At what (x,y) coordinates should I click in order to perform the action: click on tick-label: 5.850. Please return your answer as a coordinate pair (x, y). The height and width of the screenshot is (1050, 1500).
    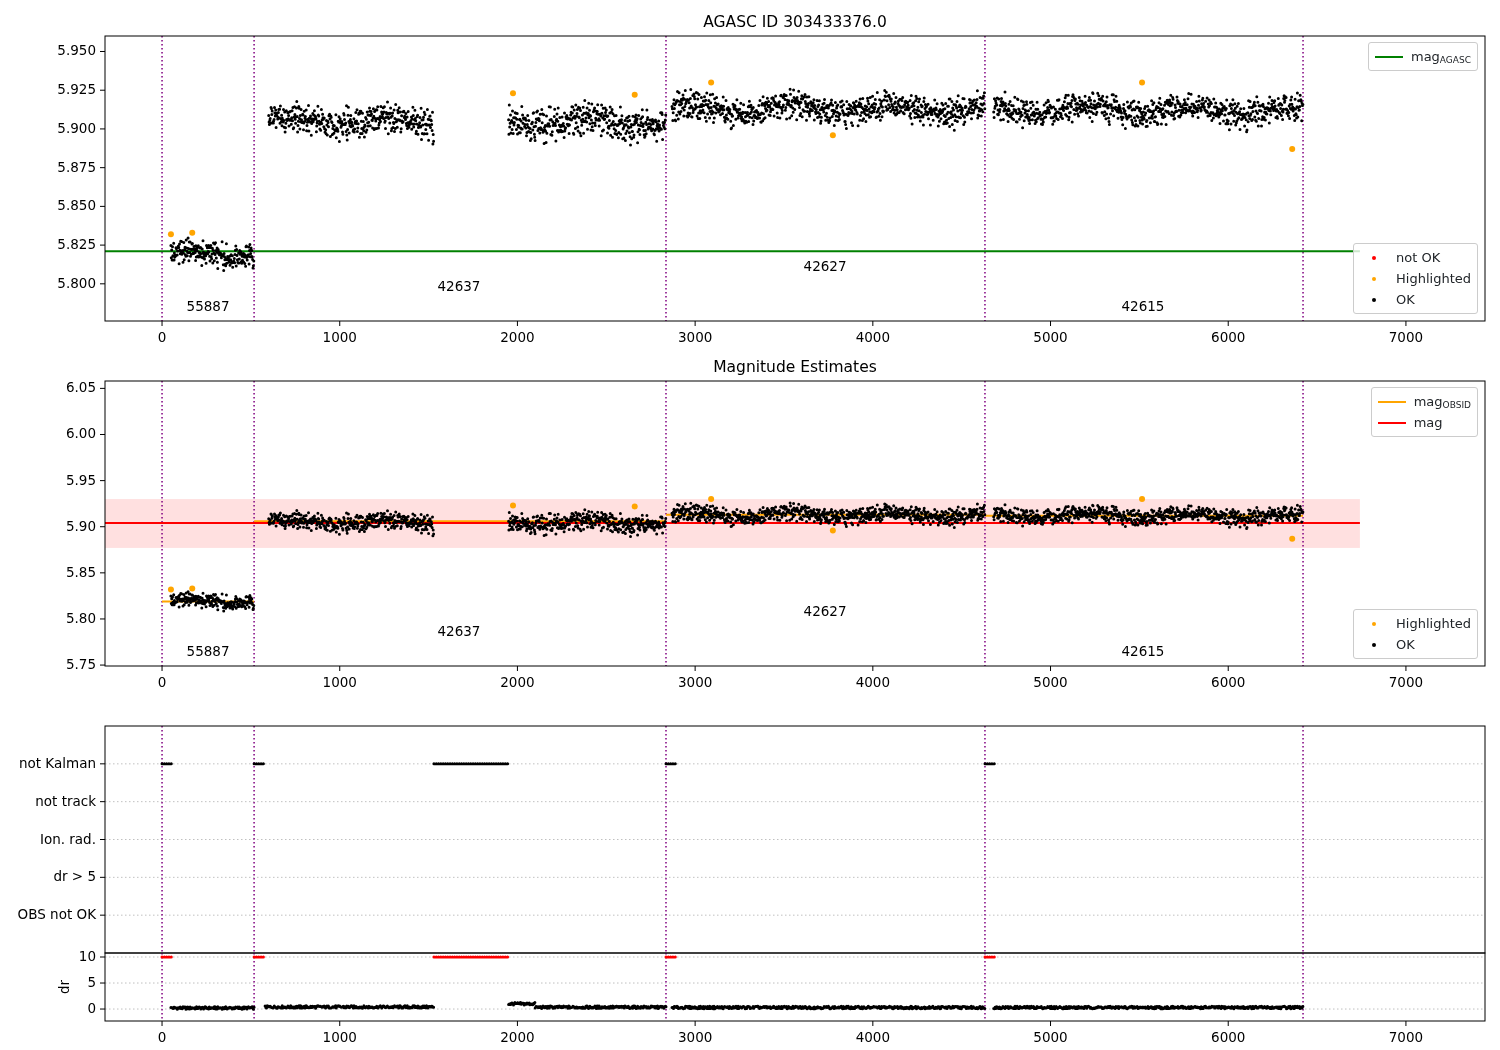
    Looking at the image, I should click on (76, 205).